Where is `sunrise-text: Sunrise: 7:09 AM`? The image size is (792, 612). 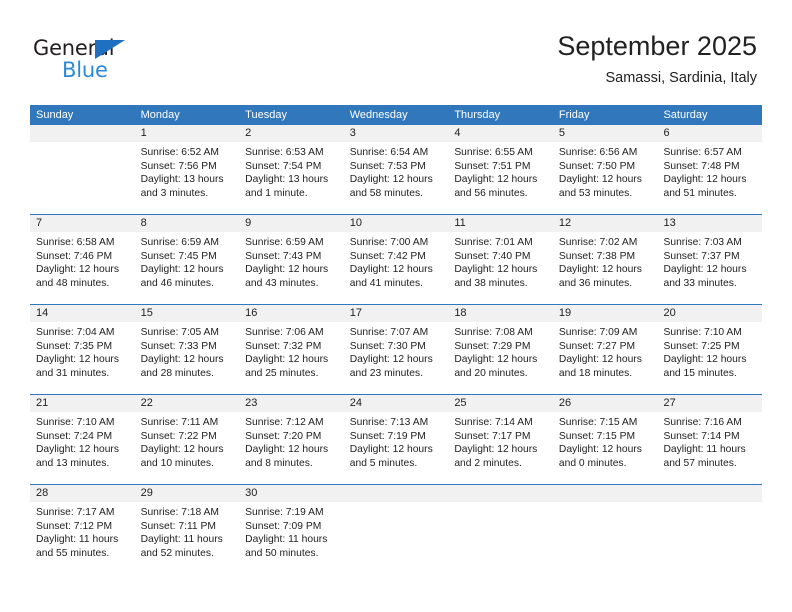
sunrise-text: Sunrise: 7:09 AM is located at coordinates (598, 332).